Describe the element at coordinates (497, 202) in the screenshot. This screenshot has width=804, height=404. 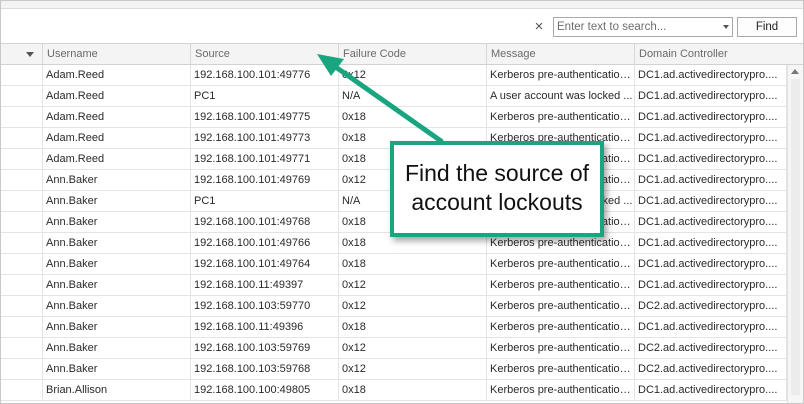
I see `callout-line-2: account lockouts` at that location.